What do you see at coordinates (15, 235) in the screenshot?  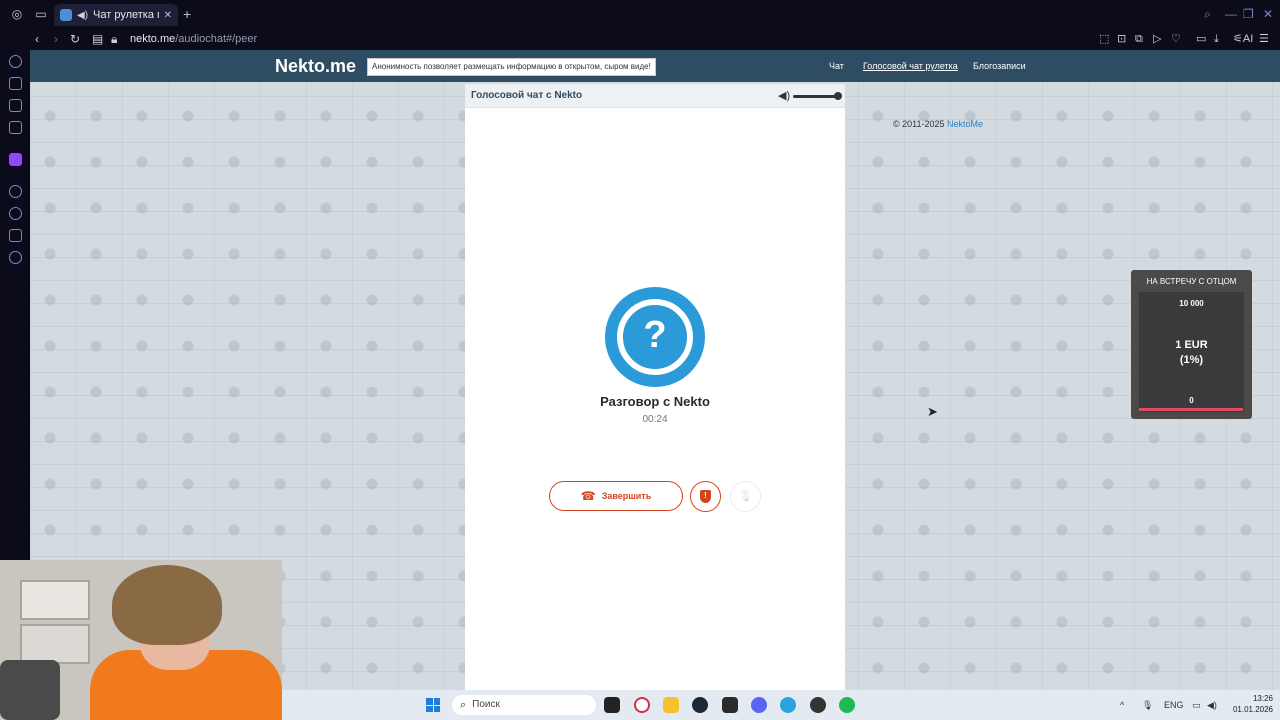 I see `extensions-sidebar-icon` at bounding box center [15, 235].